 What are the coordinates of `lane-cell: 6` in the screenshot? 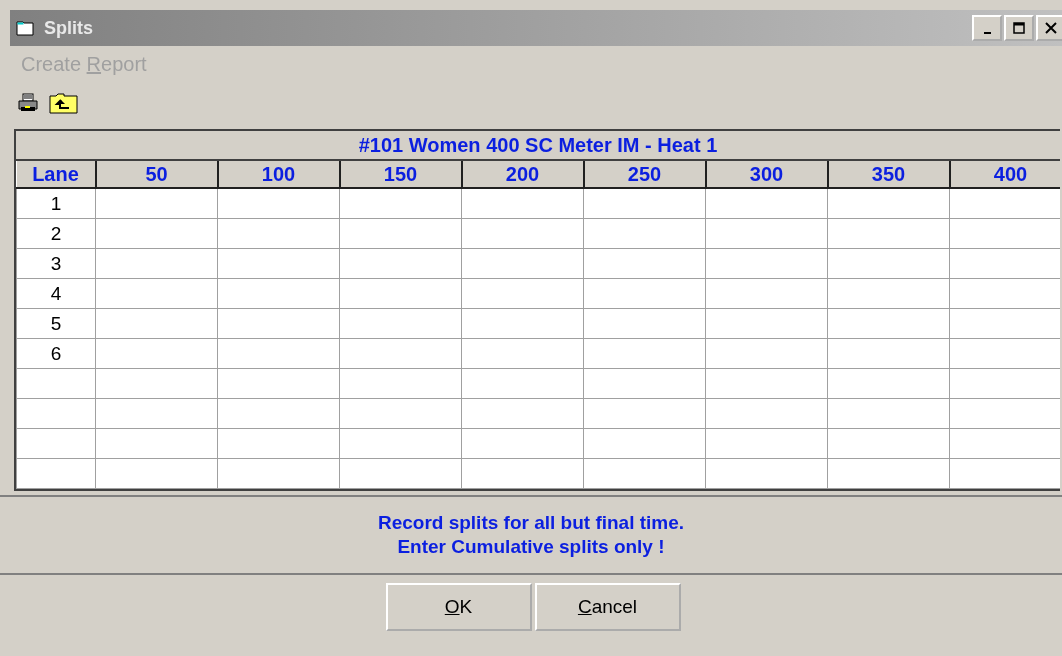 It's located at (56, 353).